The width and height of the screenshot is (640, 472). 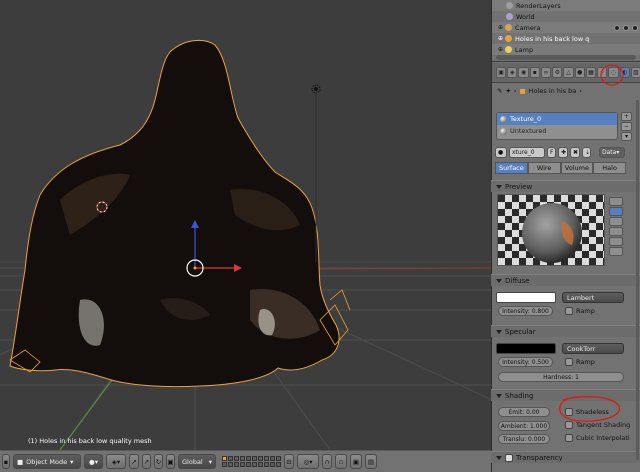 What do you see at coordinates (551, 152) in the screenshot?
I see `fake-user-button: F` at bounding box center [551, 152].